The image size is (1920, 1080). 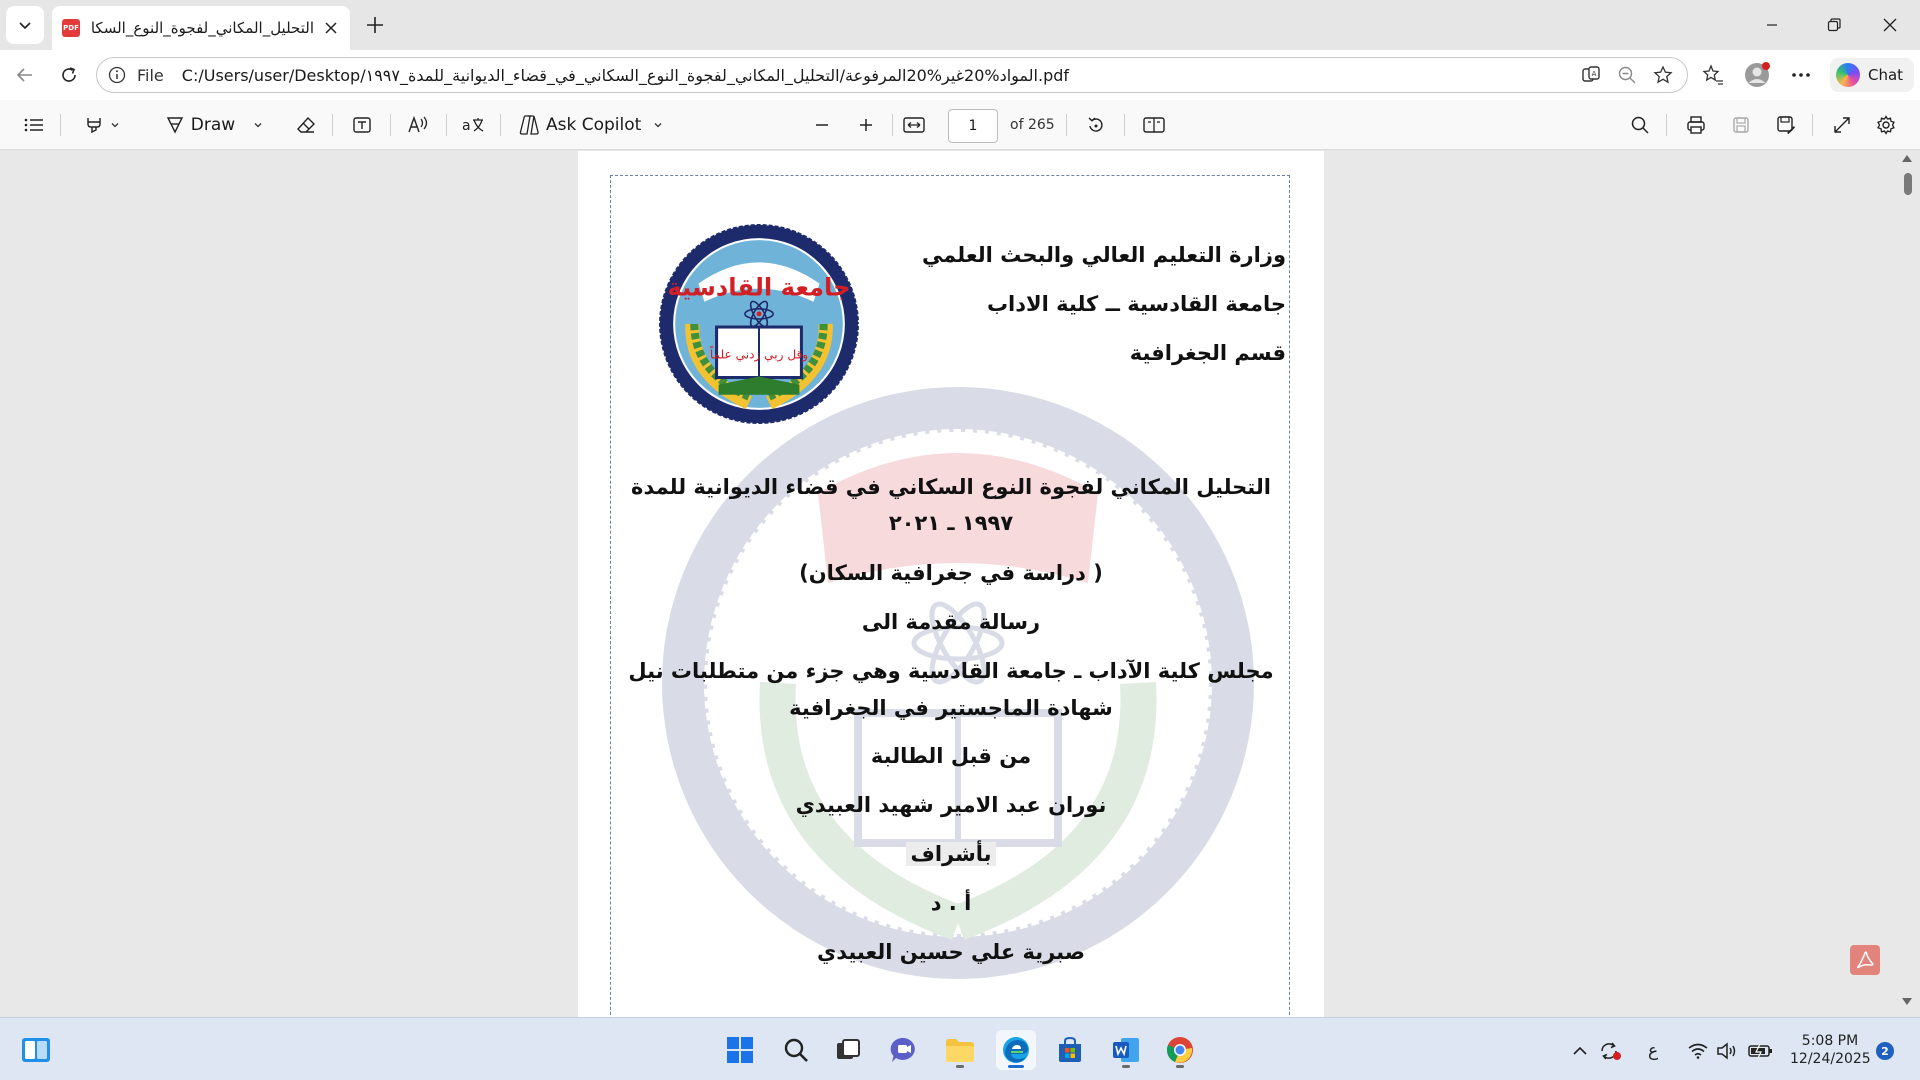 I want to click on edge-browser-button, so click(x=1016, y=1050).